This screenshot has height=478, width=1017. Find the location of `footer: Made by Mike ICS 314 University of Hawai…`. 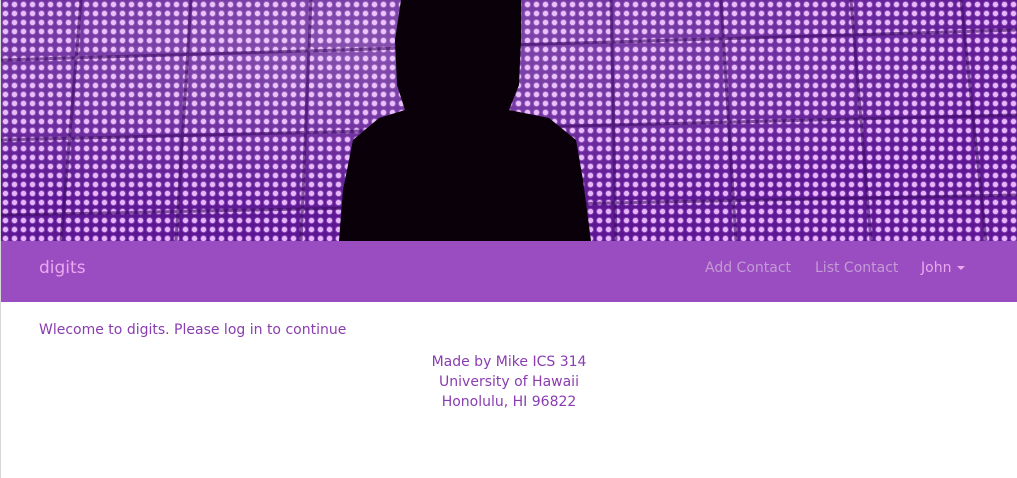

footer: Made by Mike ICS 314 University of Hawai… is located at coordinates (509, 382).